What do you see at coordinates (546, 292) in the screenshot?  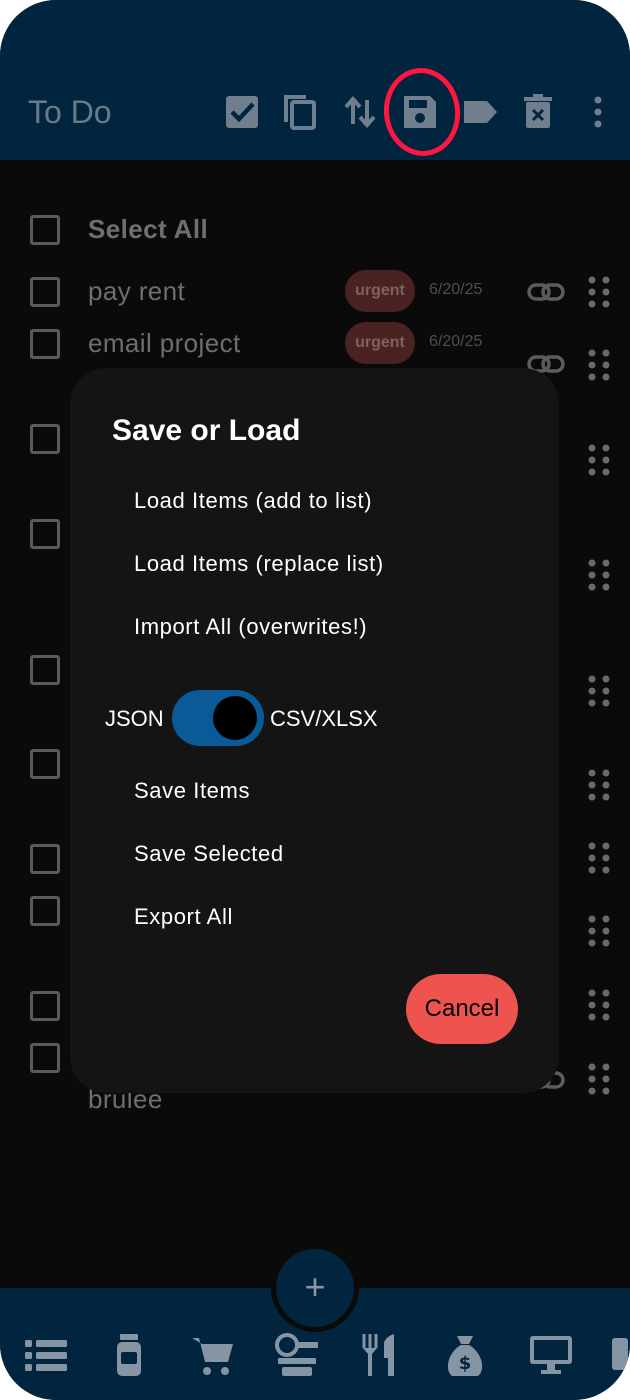 I see `link-icon` at bounding box center [546, 292].